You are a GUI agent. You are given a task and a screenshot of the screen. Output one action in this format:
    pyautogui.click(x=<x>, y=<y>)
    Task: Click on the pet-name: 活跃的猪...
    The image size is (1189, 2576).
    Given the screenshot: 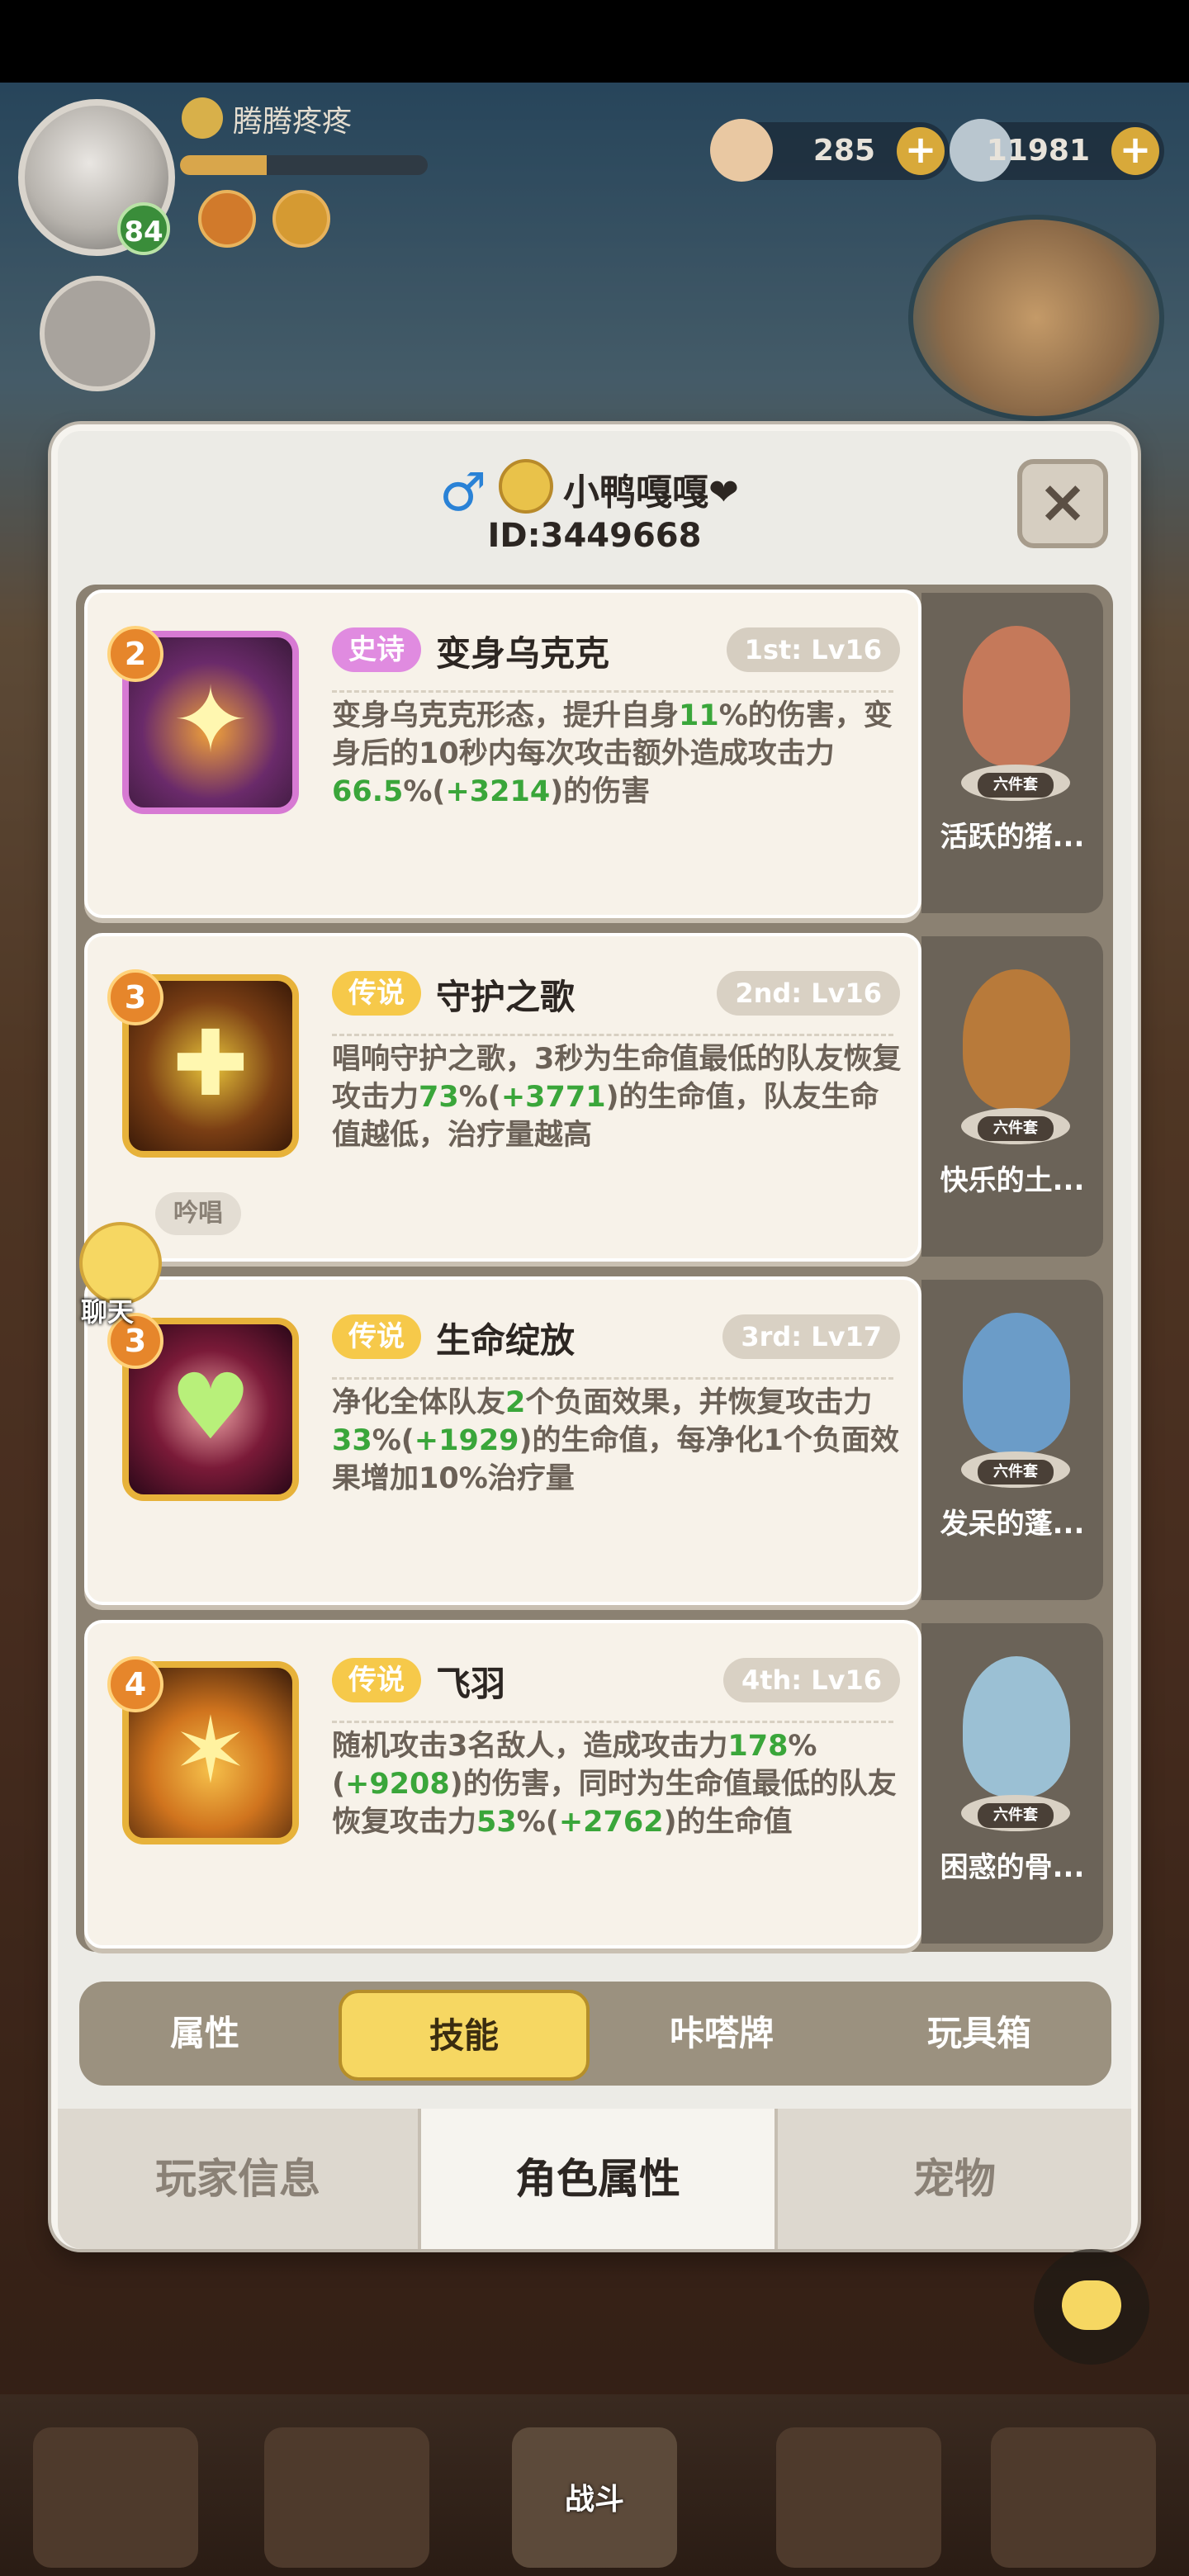 What is the action you would take?
    pyautogui.click(x=1012, y=837)
    